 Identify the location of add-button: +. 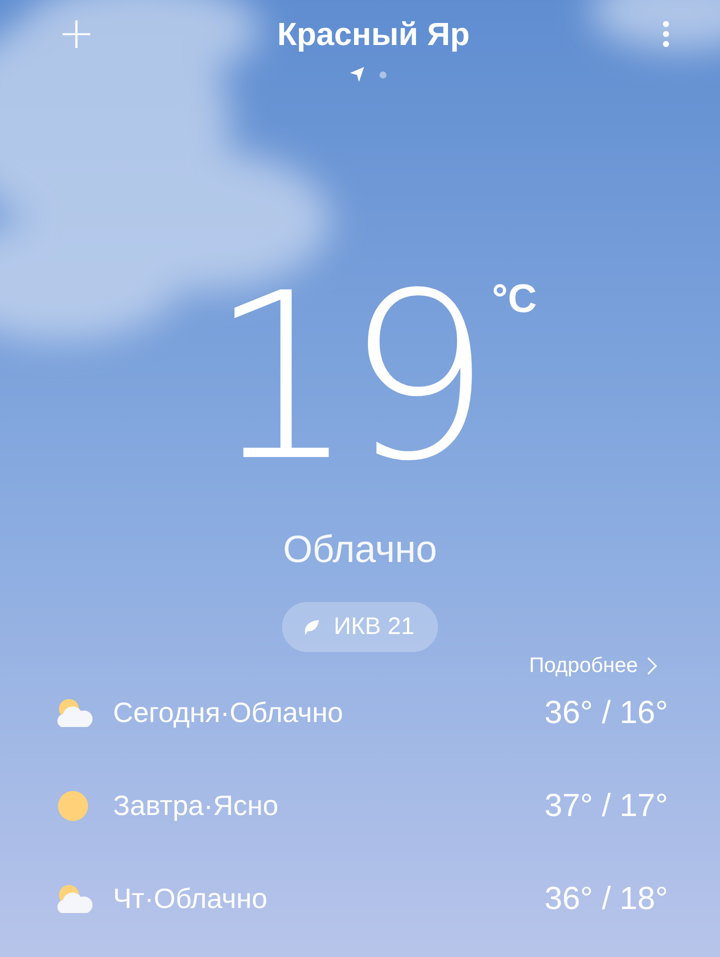
(76, 34).